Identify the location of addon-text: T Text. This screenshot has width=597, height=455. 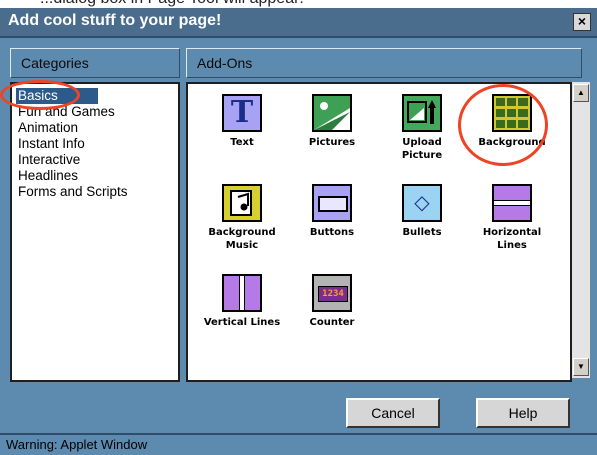
(242, 121).